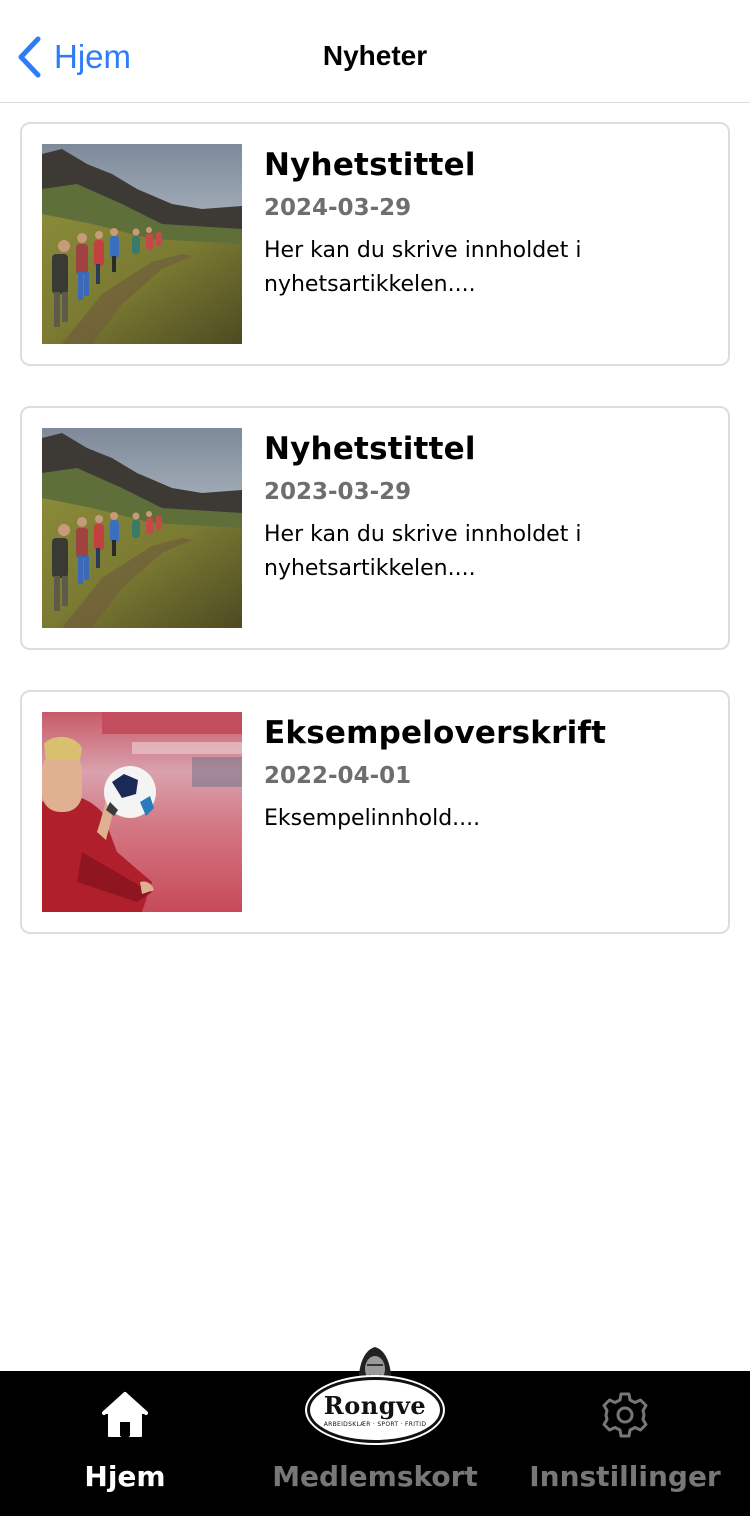 This screenshot has height=1516, width=750. What do you see at coordinates (435, 733) in the screenshot?
I see `news-title: Eksempeloverskrift` at bounding box center [435, 733].